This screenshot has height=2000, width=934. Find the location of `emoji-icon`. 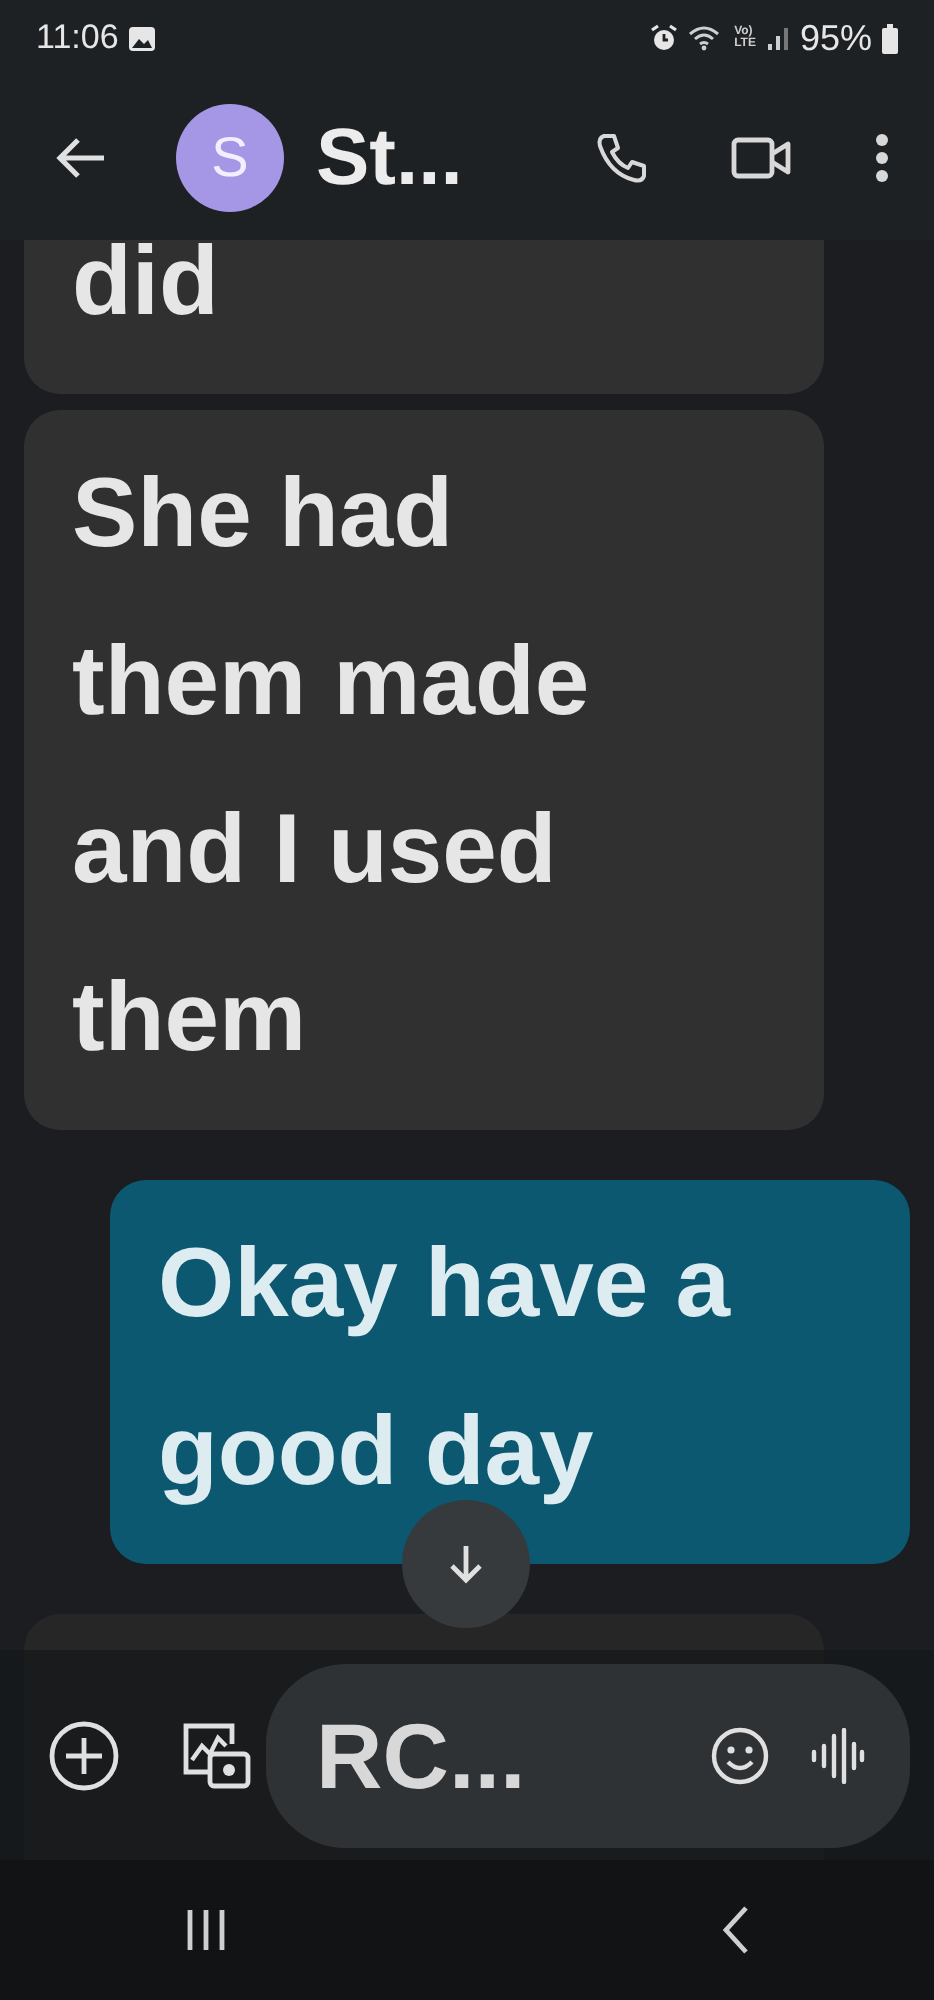

emoji-icon is located at coordinates (740, 1755).